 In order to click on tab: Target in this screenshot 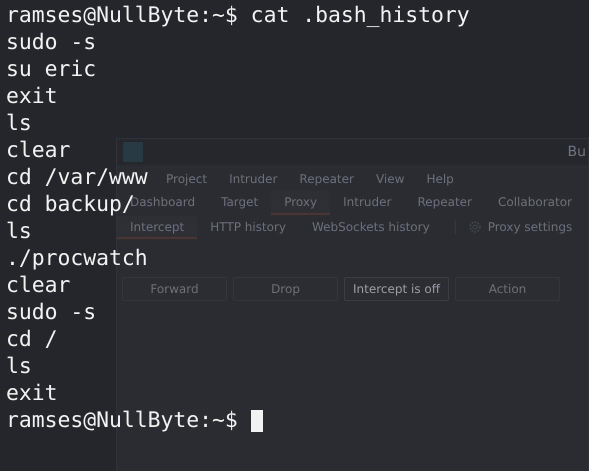, I will do `click(240, 203)`.